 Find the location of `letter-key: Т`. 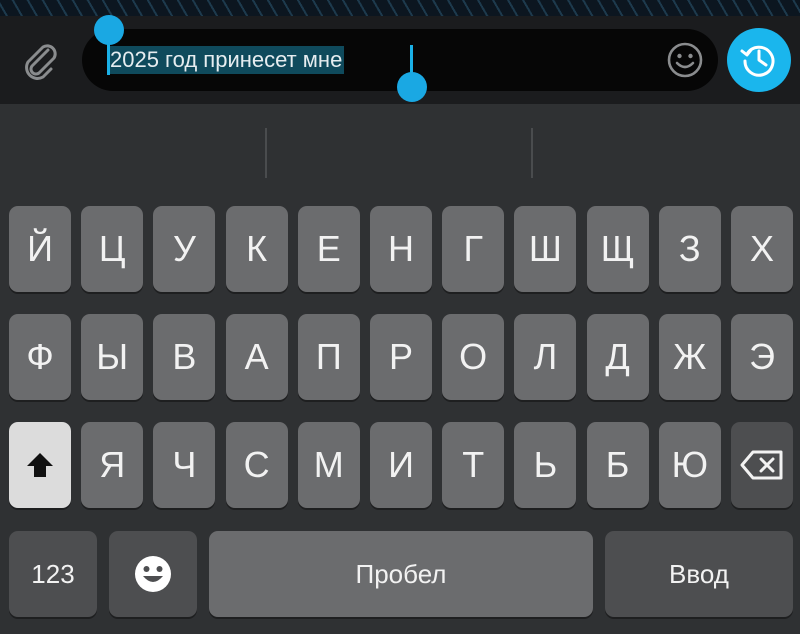

letter-key: Т is located at coordinates (473, 465).